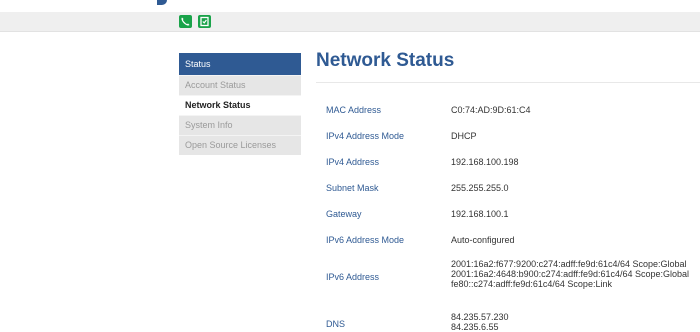  Describe the element at coordinates (353, 277) in the screenshot. I see `field-label: IPv6 Address` at that location.